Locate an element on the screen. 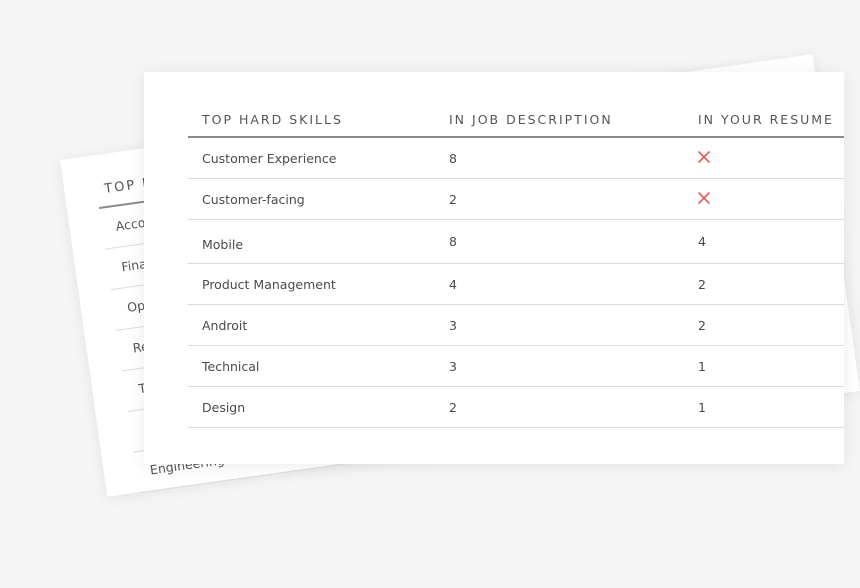 The image size is (860, 588). header-in-your-resume: IN YOUR RESUME is located at coordinates (766, 119).